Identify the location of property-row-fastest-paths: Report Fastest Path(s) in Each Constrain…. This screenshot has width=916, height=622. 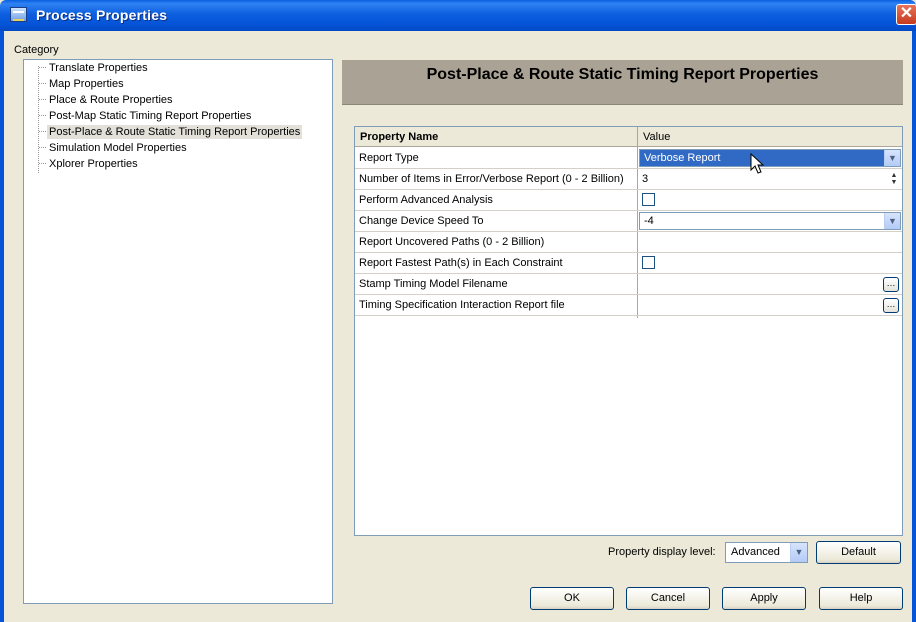
(628, 263).